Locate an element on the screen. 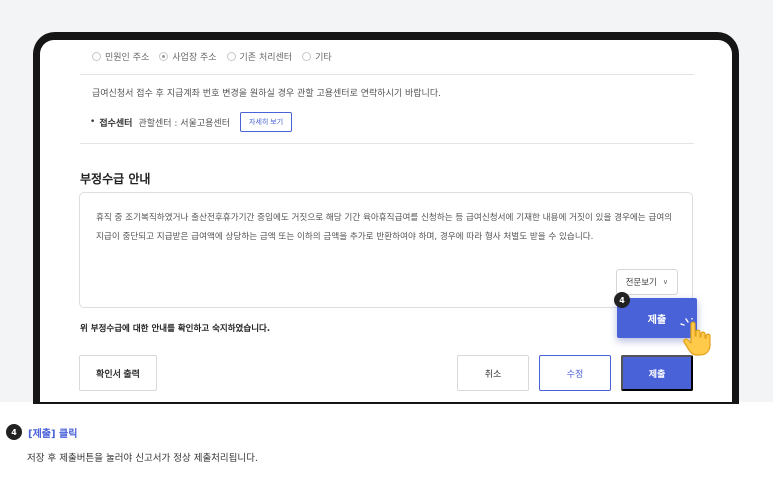 The image size is (773, 490). radio-existing-center: 기존 처리센터 is located at coordinates (259, 56).